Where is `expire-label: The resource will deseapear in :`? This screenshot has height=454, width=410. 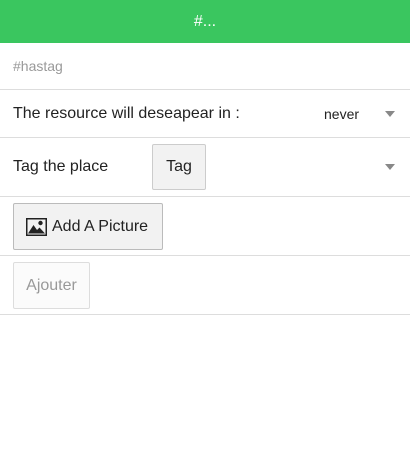
expire-label: The resource will deseapear in : is located at coordinates (126, 113).